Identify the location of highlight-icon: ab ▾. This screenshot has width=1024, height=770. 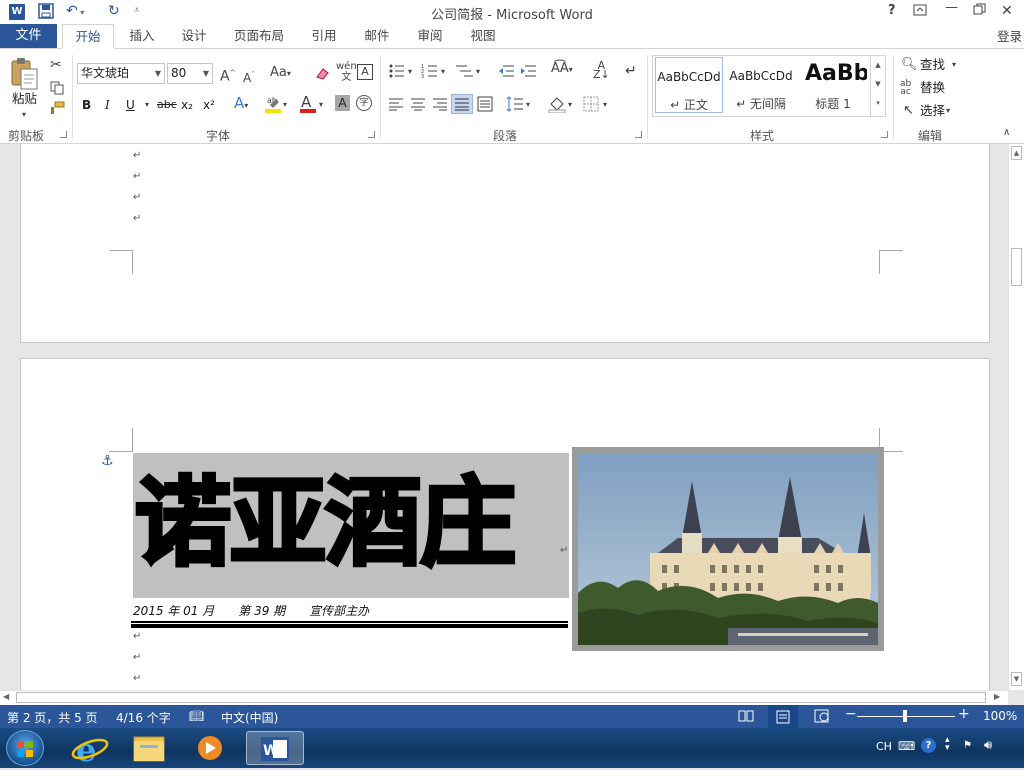
(277, 105).